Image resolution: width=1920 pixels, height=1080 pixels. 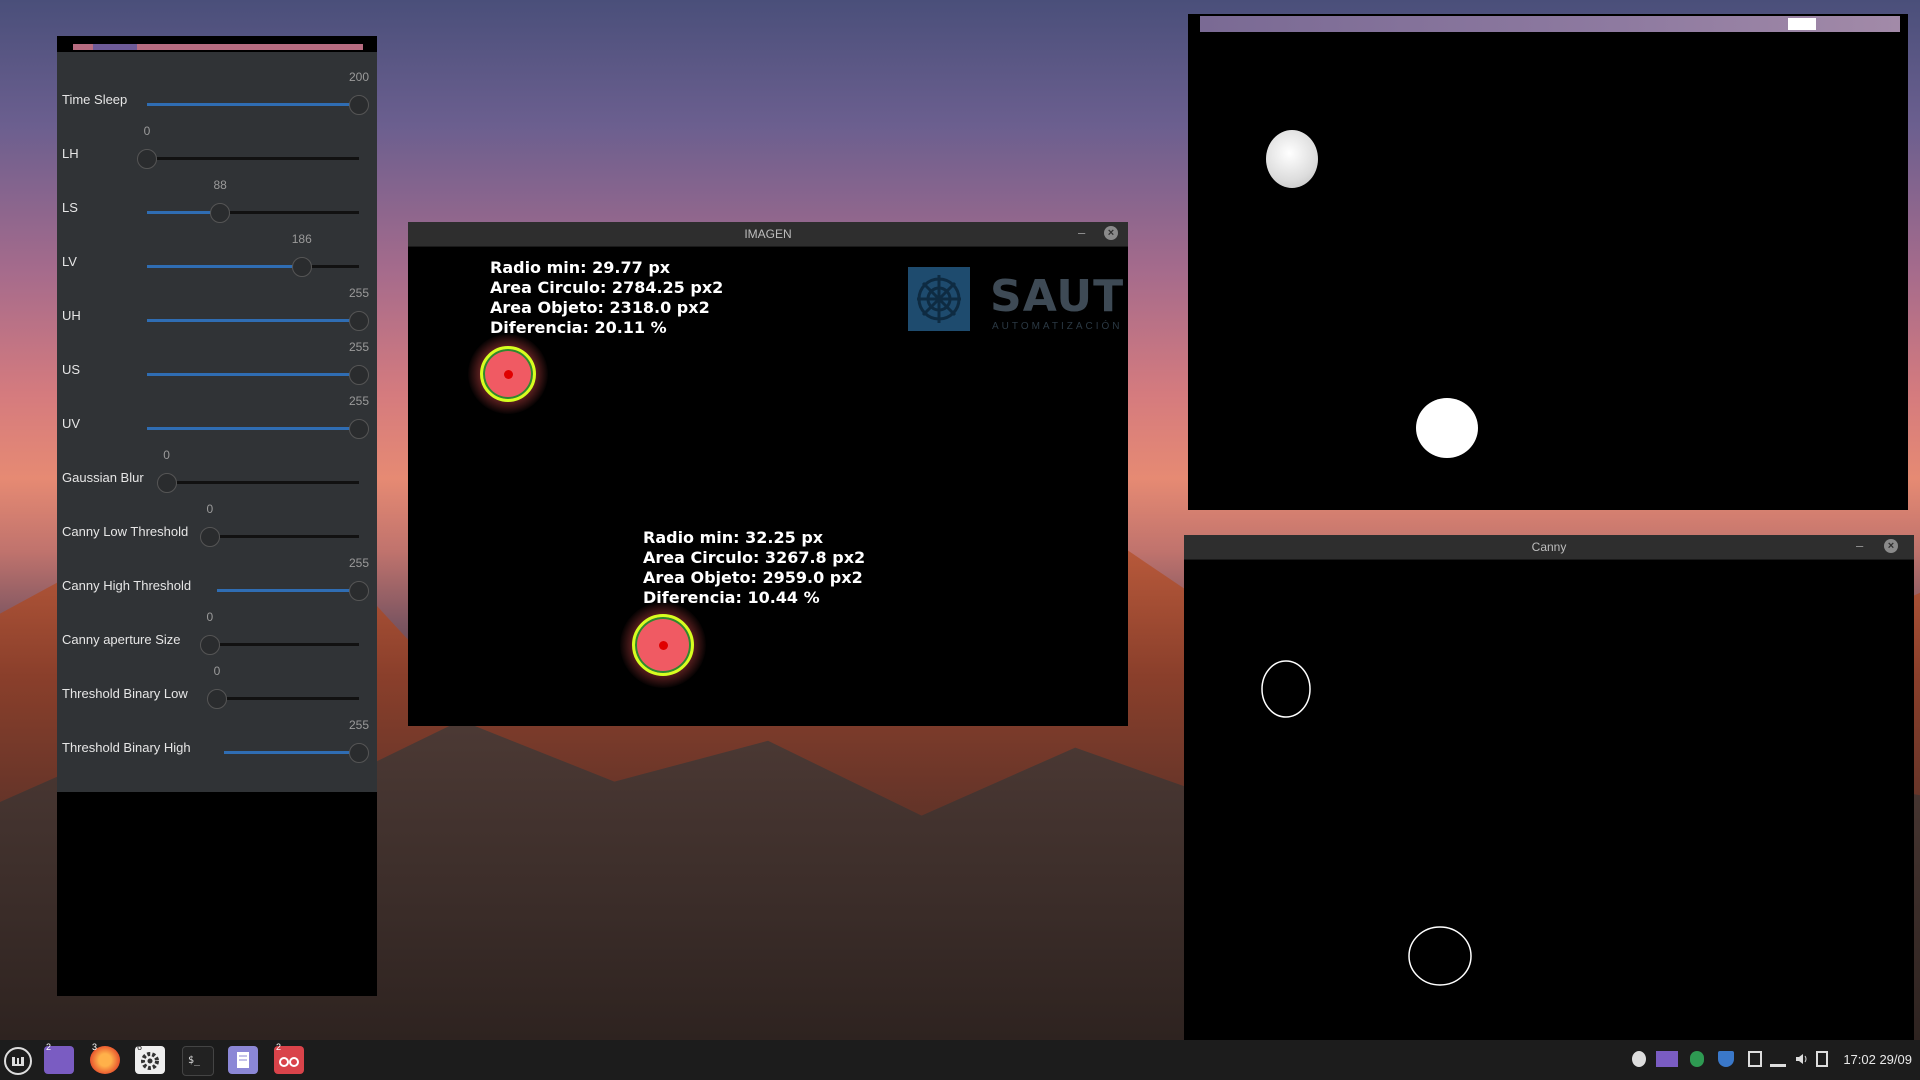 What do you see at coordinates (70, 153) in the screenshot?
I see `trackbar-label: LH` at bounding box center [70, 153].